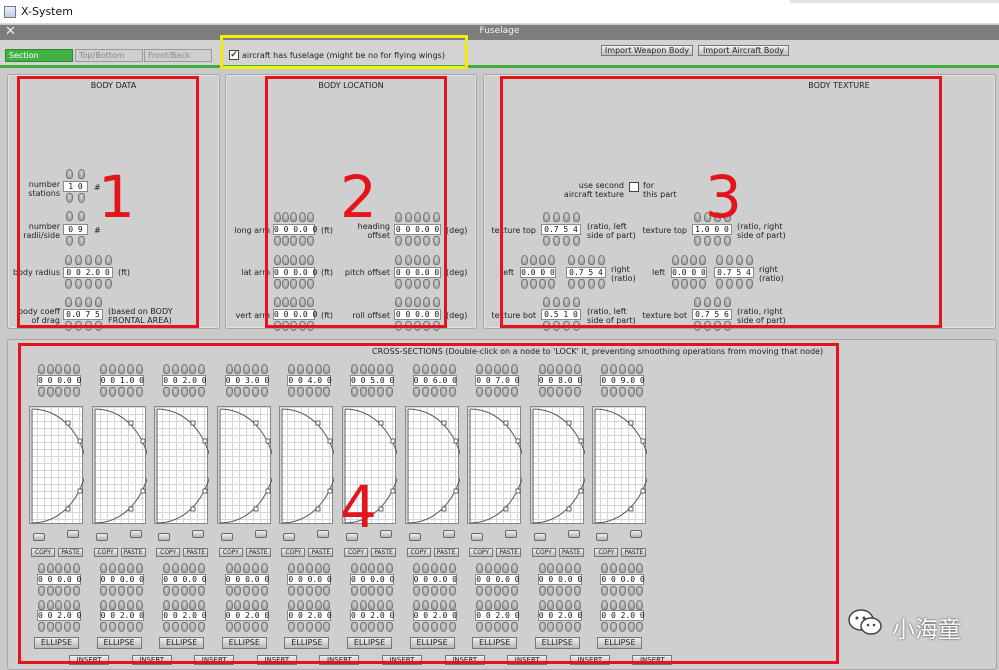 Image resolution: width=999 pixels, height=670 pixels. What do you see at coordinates (457, 315) in the screenshot?
I see `roll-unit: (deg)` at bounding box center [457, 315].